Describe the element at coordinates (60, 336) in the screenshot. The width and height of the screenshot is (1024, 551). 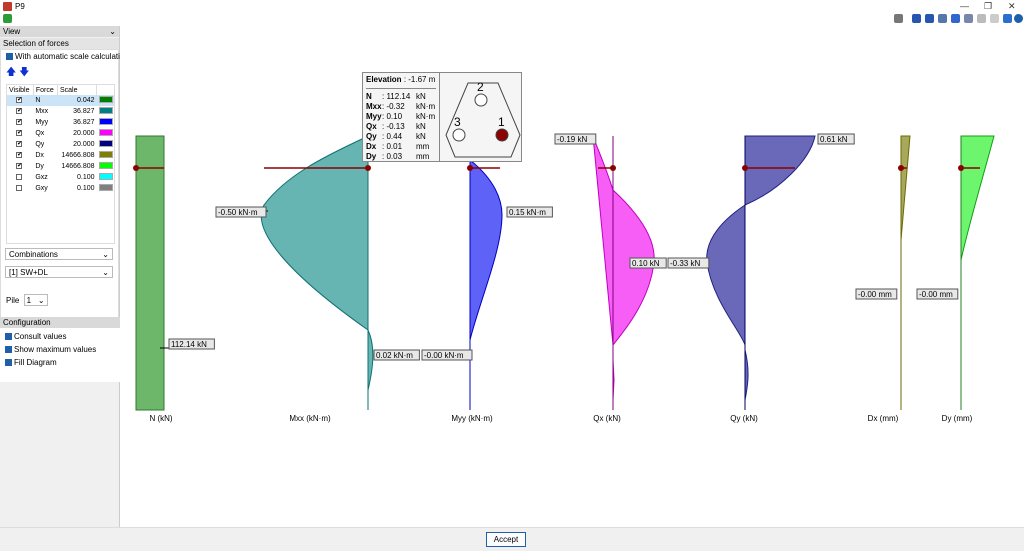
I see `config-checkbox: Consult values` at that location.